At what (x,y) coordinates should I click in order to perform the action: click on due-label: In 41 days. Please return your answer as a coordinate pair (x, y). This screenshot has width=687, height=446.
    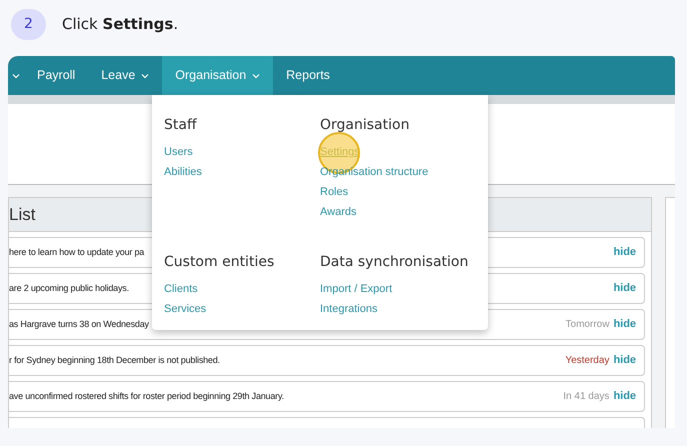
    Looking at the image, I should click on (586, 397).